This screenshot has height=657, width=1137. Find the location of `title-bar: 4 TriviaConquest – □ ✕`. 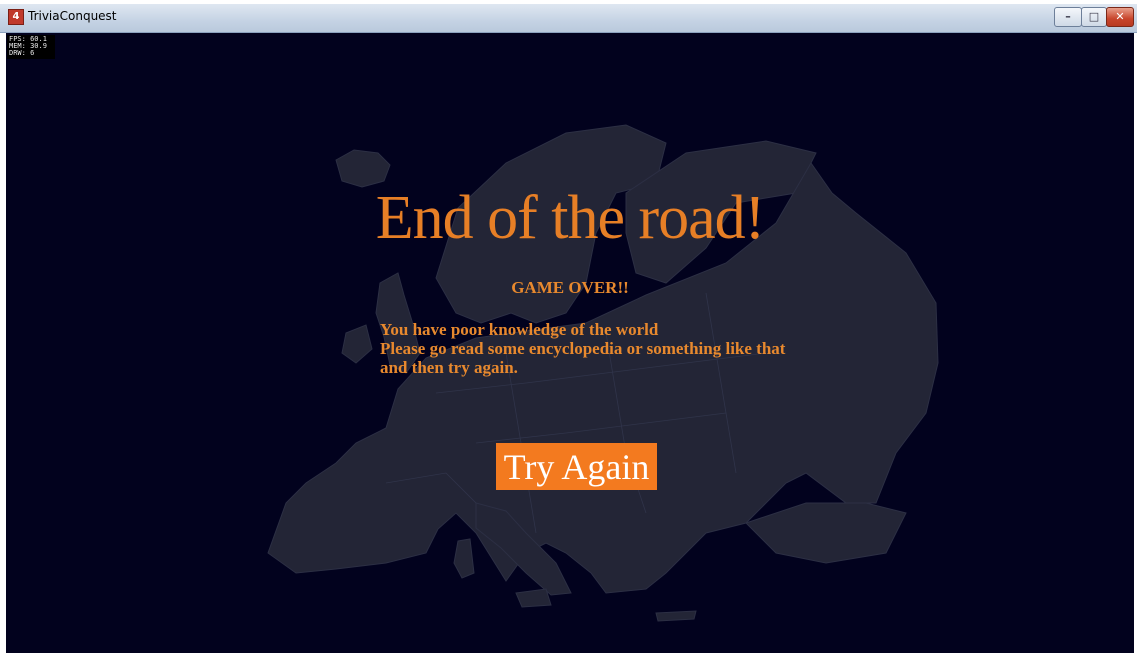

title-bar: 4 TriviaConquest – □ ✕ is located at coordinates (568, 18).